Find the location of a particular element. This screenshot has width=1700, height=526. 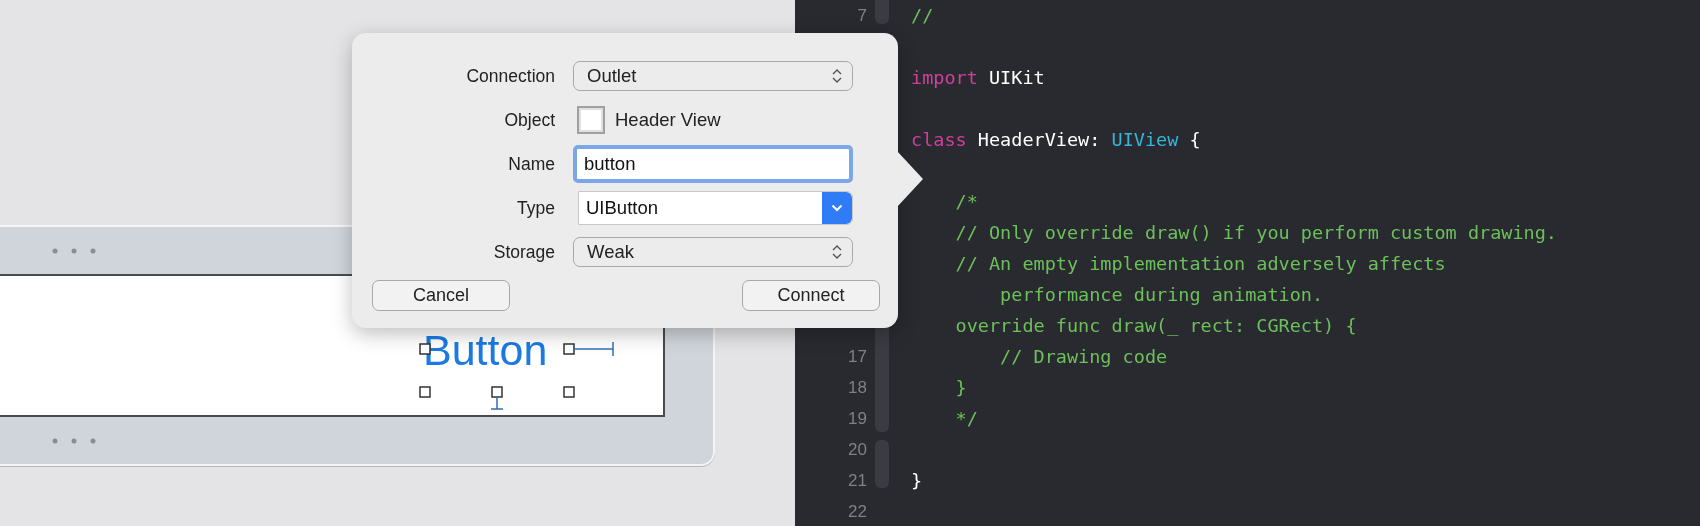

line-number: 21 is located at coordinates (857, 480).